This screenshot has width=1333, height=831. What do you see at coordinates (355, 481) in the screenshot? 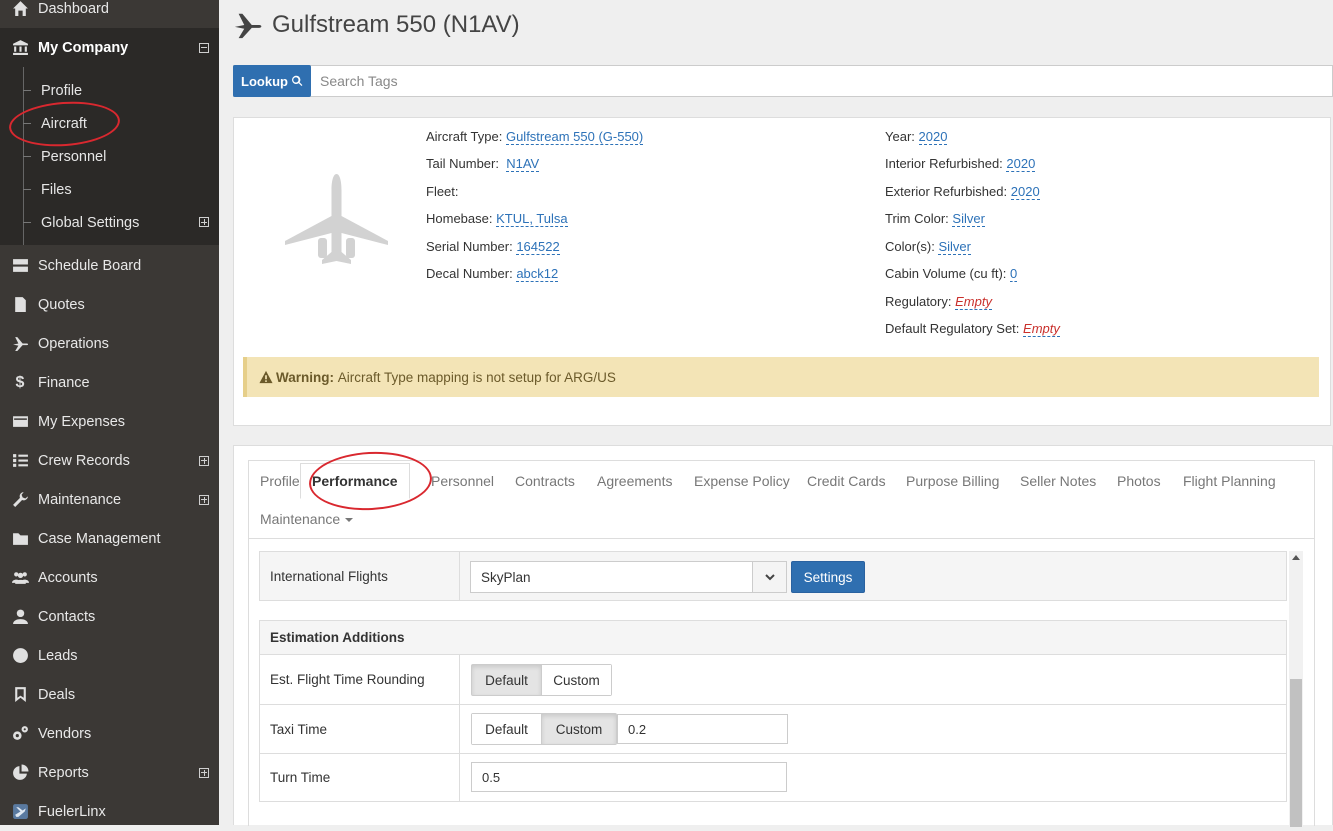
I see `tab-performance: Performance` at bounding box center [355, 481].